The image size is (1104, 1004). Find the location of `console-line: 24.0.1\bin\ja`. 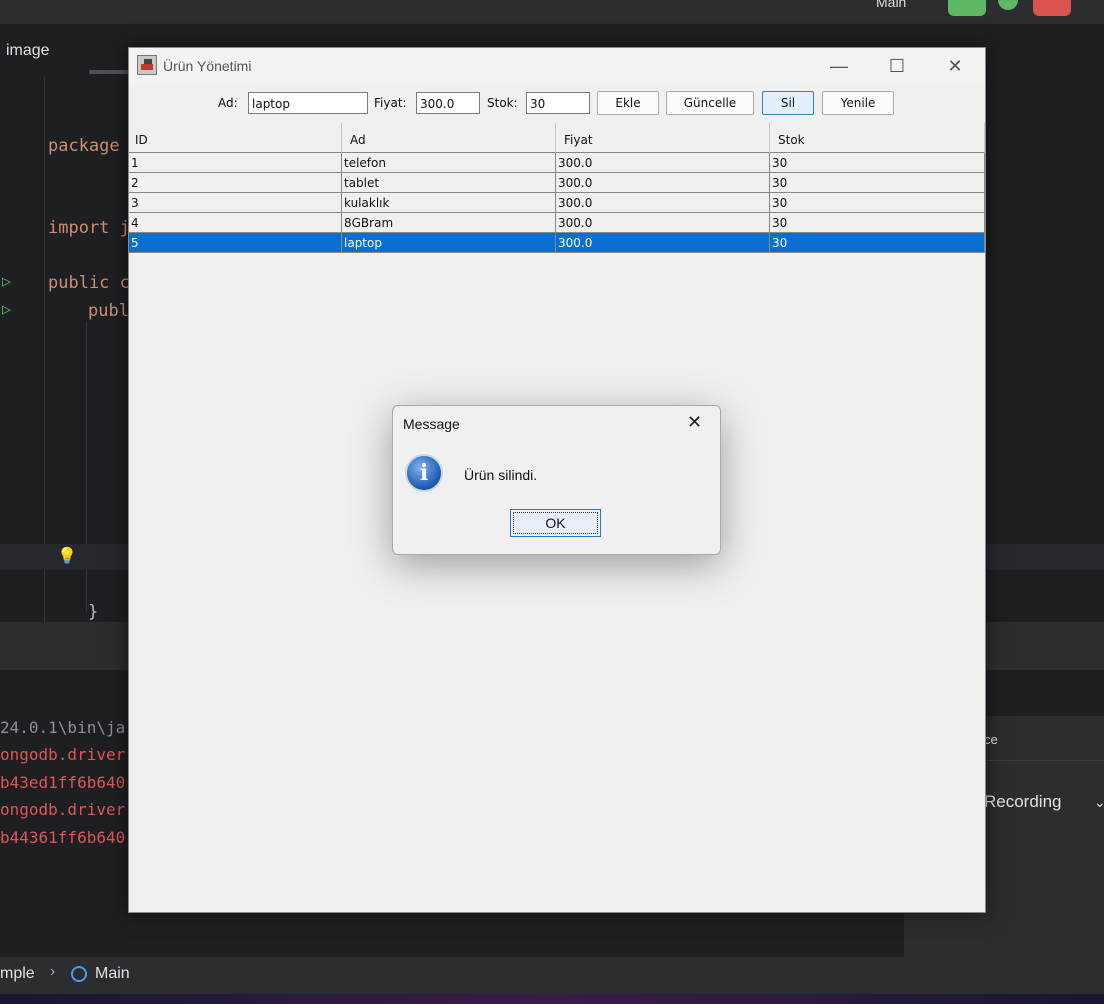

console-line: 24.0.1\bin\ja is located at coordinates (63, 727).